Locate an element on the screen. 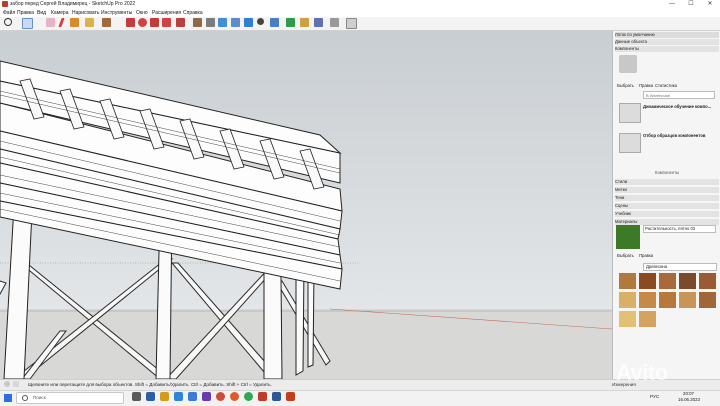  firefox-icon is located at coordinates (234, 396).